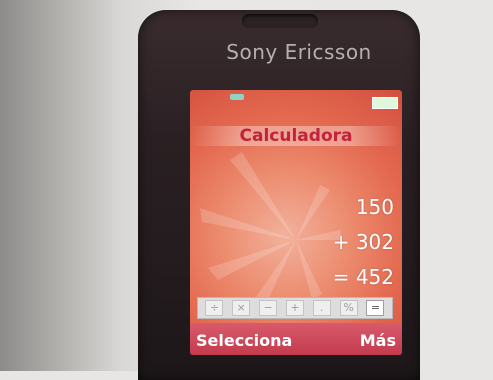 This screenshot has height=380, width=493. Describe the element at coordinates (296, 339) in the screenshot. I see `softkey-bar: Selecciona Más` at that location.